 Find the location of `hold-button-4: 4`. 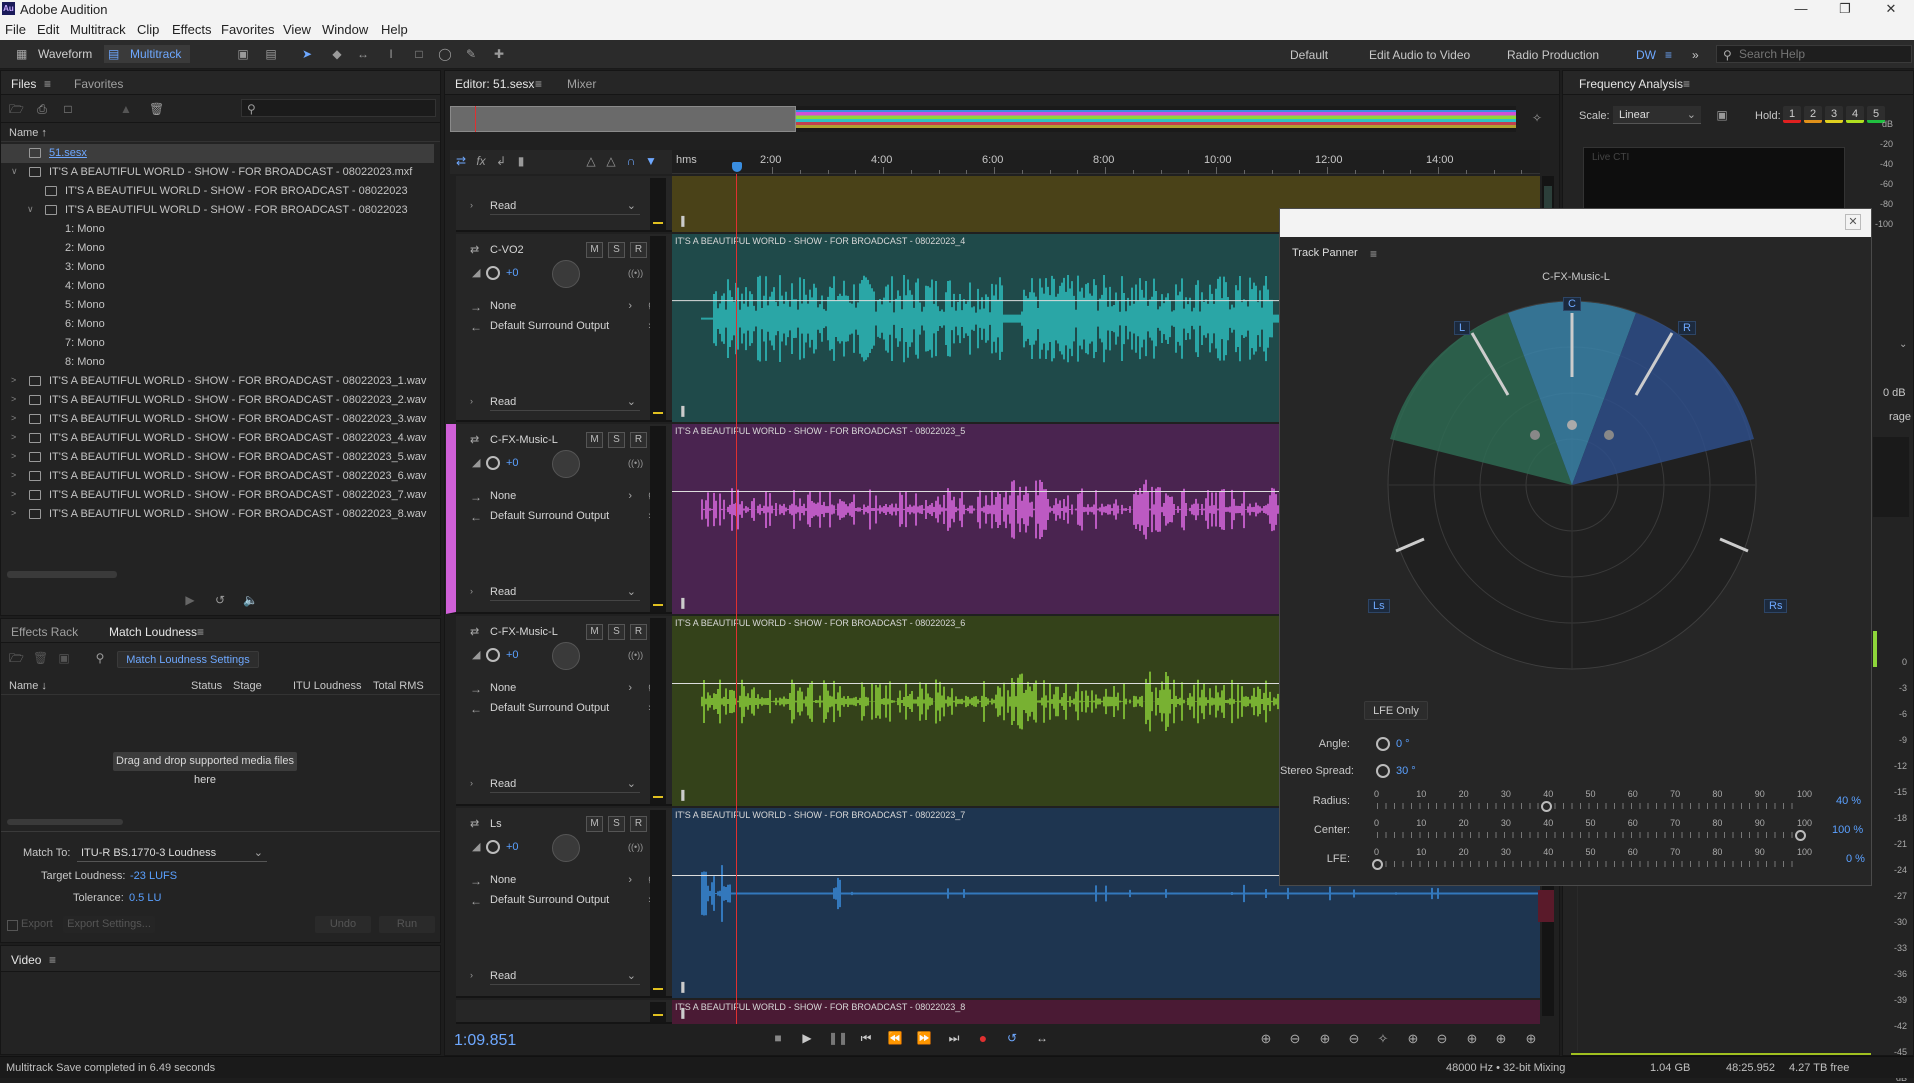

hold-button-4: 4 is located at coordinates (1855, 114).